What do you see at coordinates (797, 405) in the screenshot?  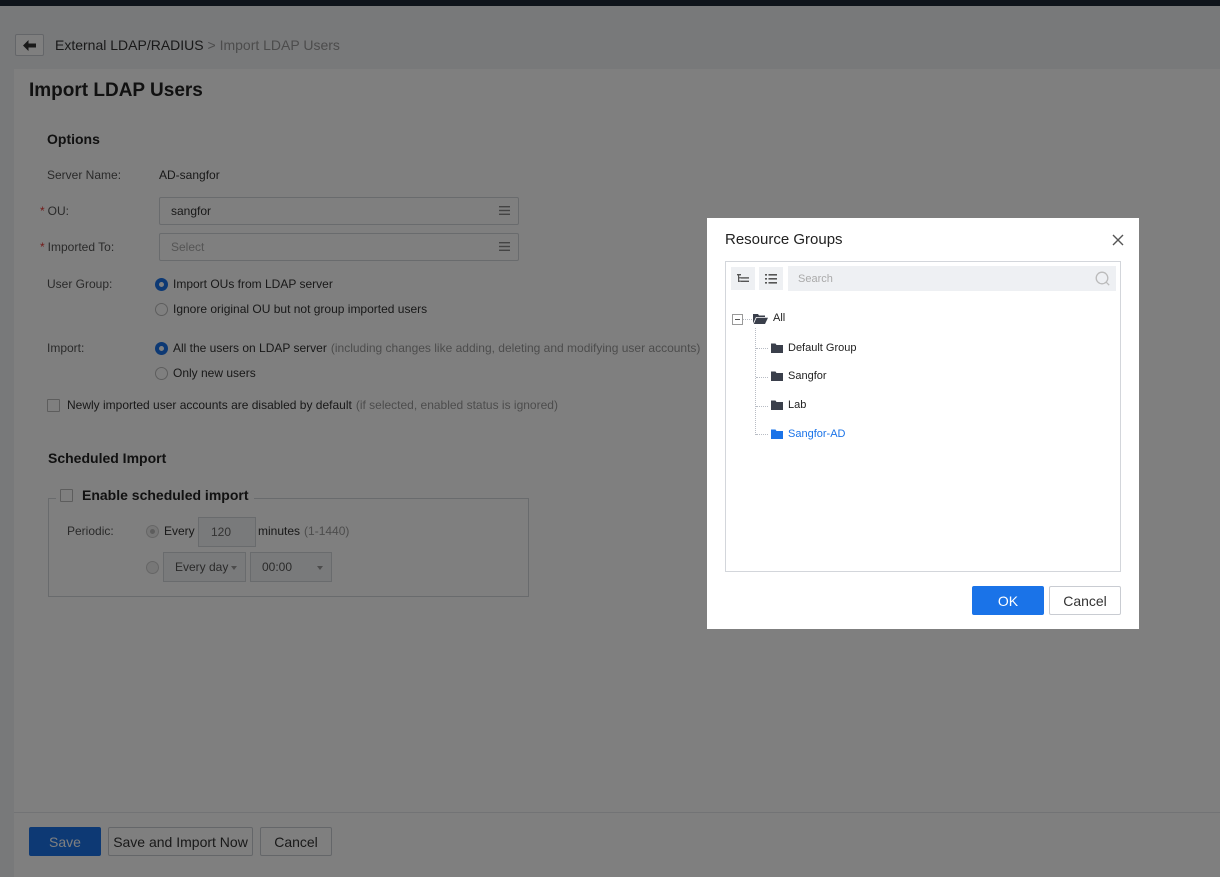 I see `tree-node-label: Lab` at bounding box center [797, 405].